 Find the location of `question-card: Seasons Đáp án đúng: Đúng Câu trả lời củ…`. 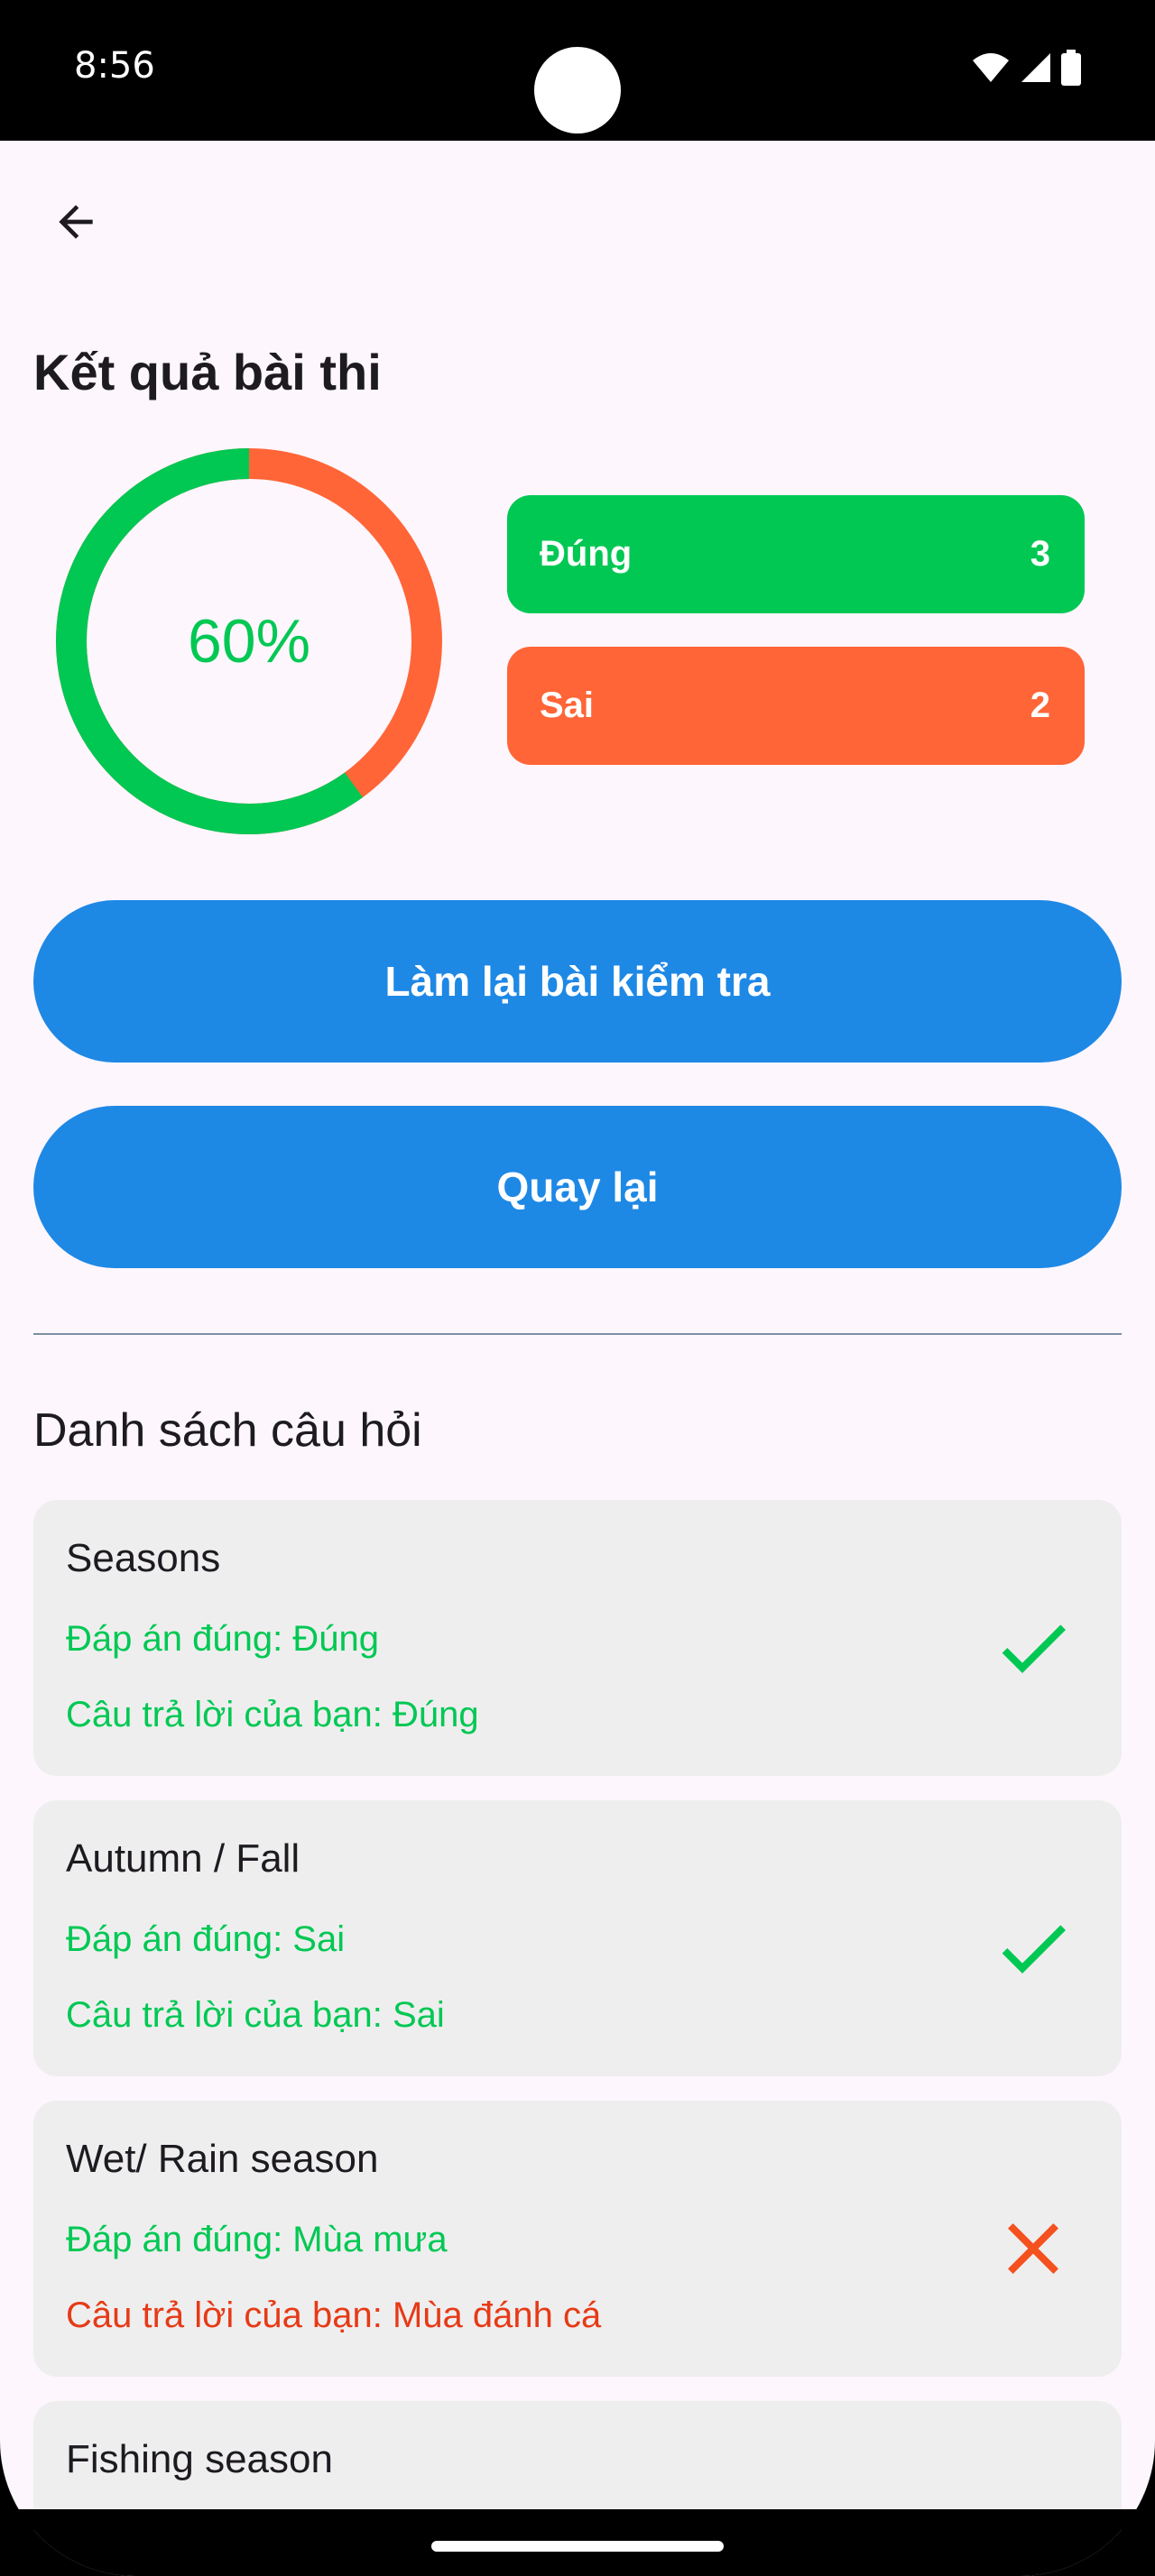

question-card: Seasons Đáp án đúng: Đúng Câu trả lời củ… is located at coordinates (577, 1638).